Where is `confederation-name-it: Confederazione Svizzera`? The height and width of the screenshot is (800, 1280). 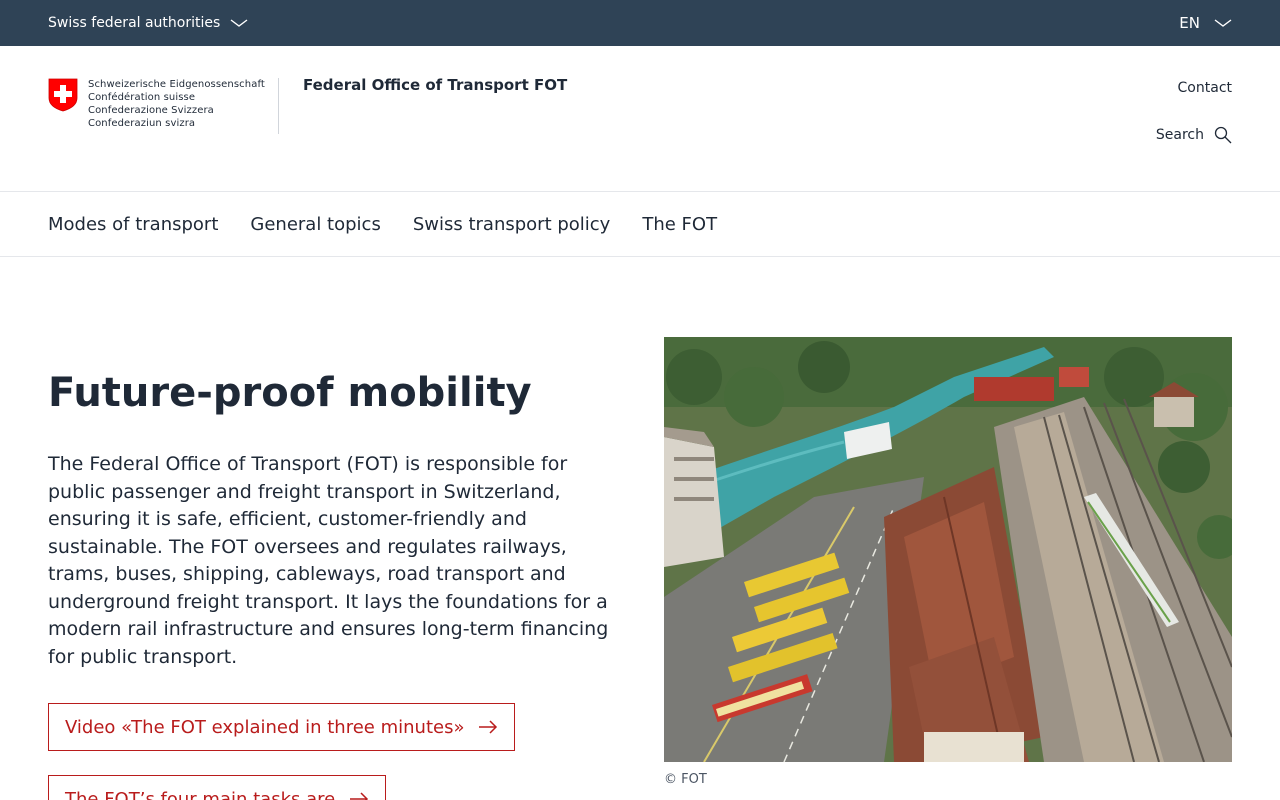 confederation-name-it: Confederazione Svizzera is located at coordinates (151, 110).